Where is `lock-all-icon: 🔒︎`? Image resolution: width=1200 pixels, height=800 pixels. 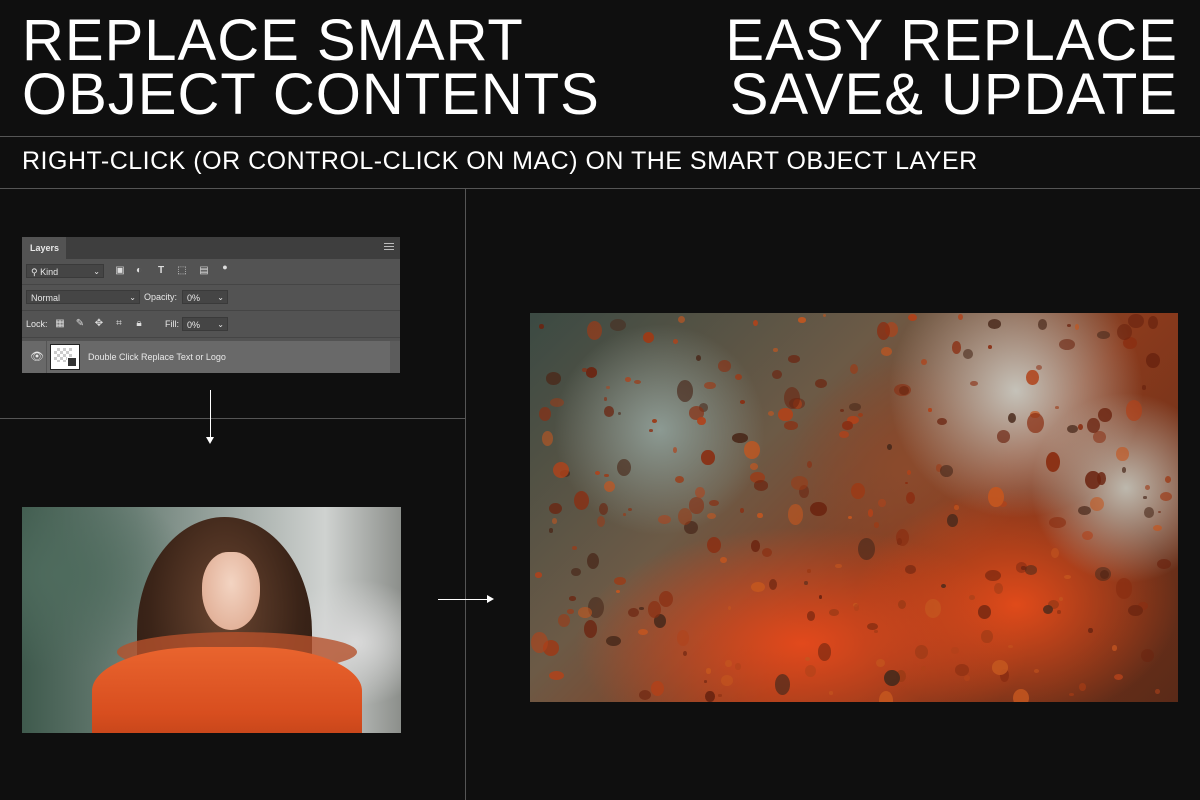 lock-all-icon: 🔒︎ is located at coordinates (139, 324).